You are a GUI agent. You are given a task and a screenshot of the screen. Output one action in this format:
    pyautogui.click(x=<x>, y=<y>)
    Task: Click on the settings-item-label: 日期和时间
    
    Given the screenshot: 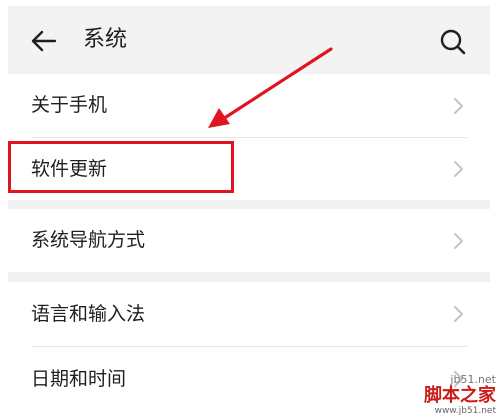 What is the action you would take?
    pyautogui.click(x=79, y=379)
    